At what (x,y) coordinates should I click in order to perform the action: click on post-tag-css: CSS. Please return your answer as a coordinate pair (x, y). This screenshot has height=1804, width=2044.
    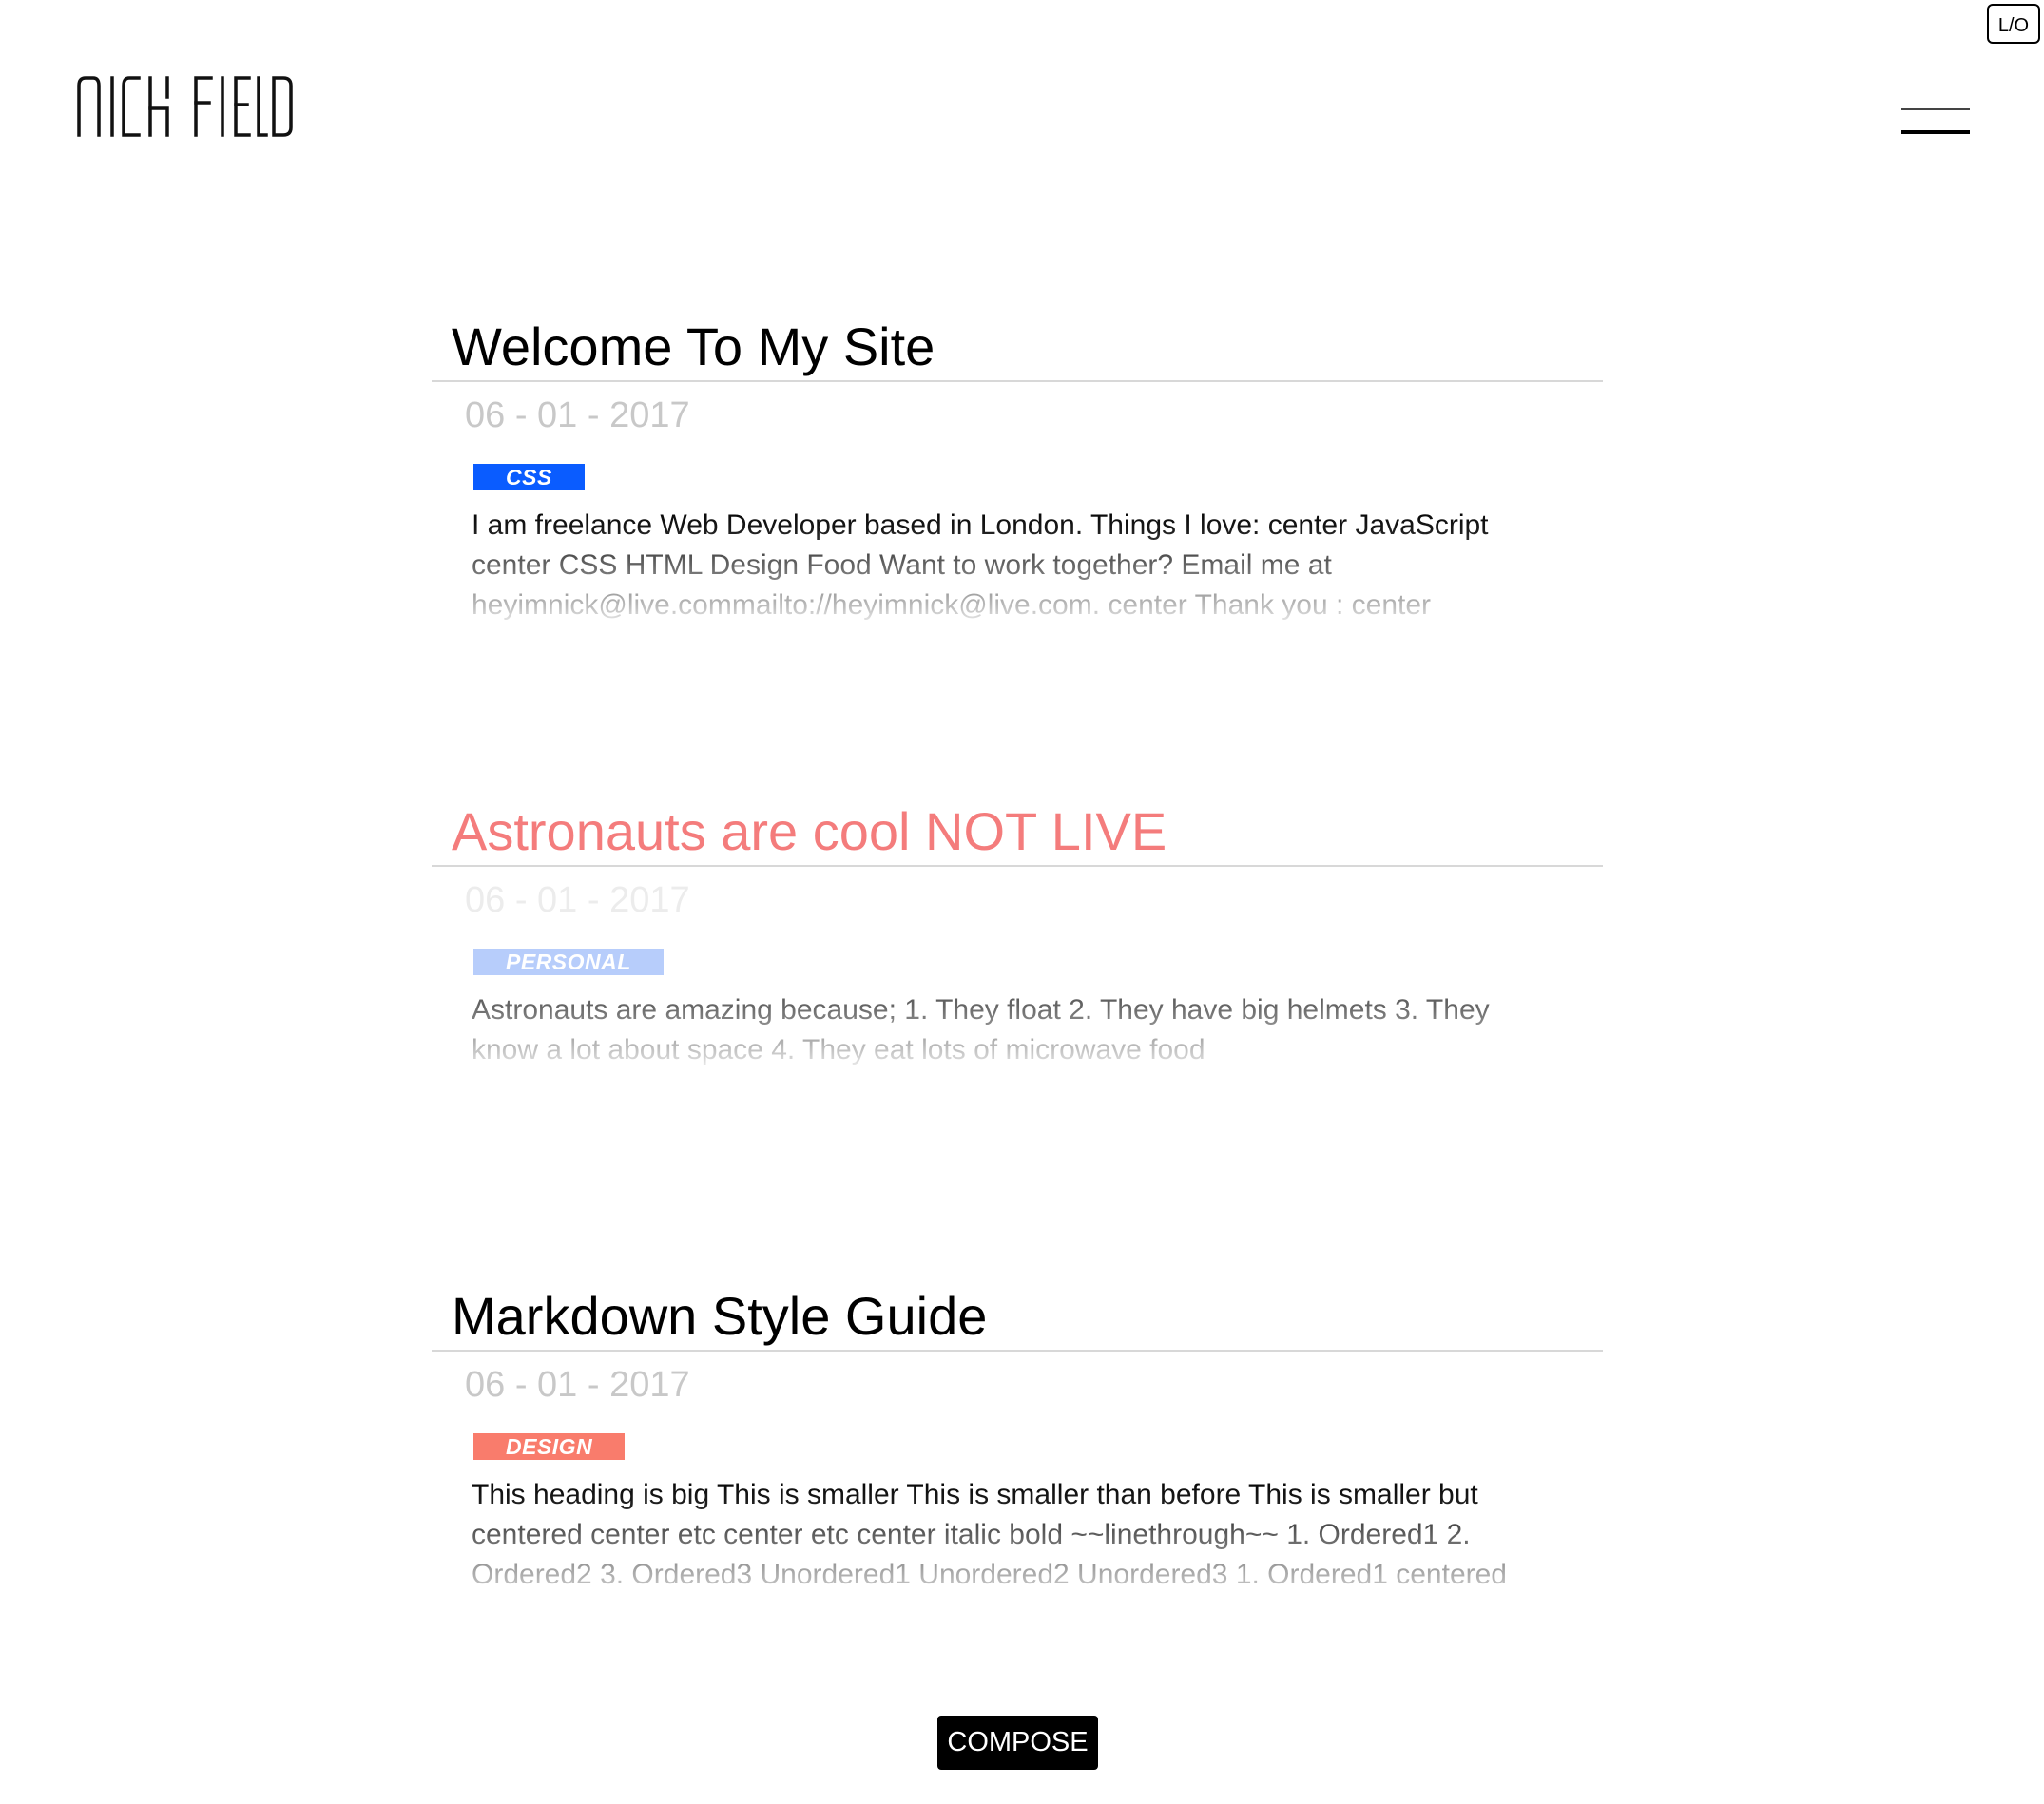
    Looking at the image, I should click on (529, 477).